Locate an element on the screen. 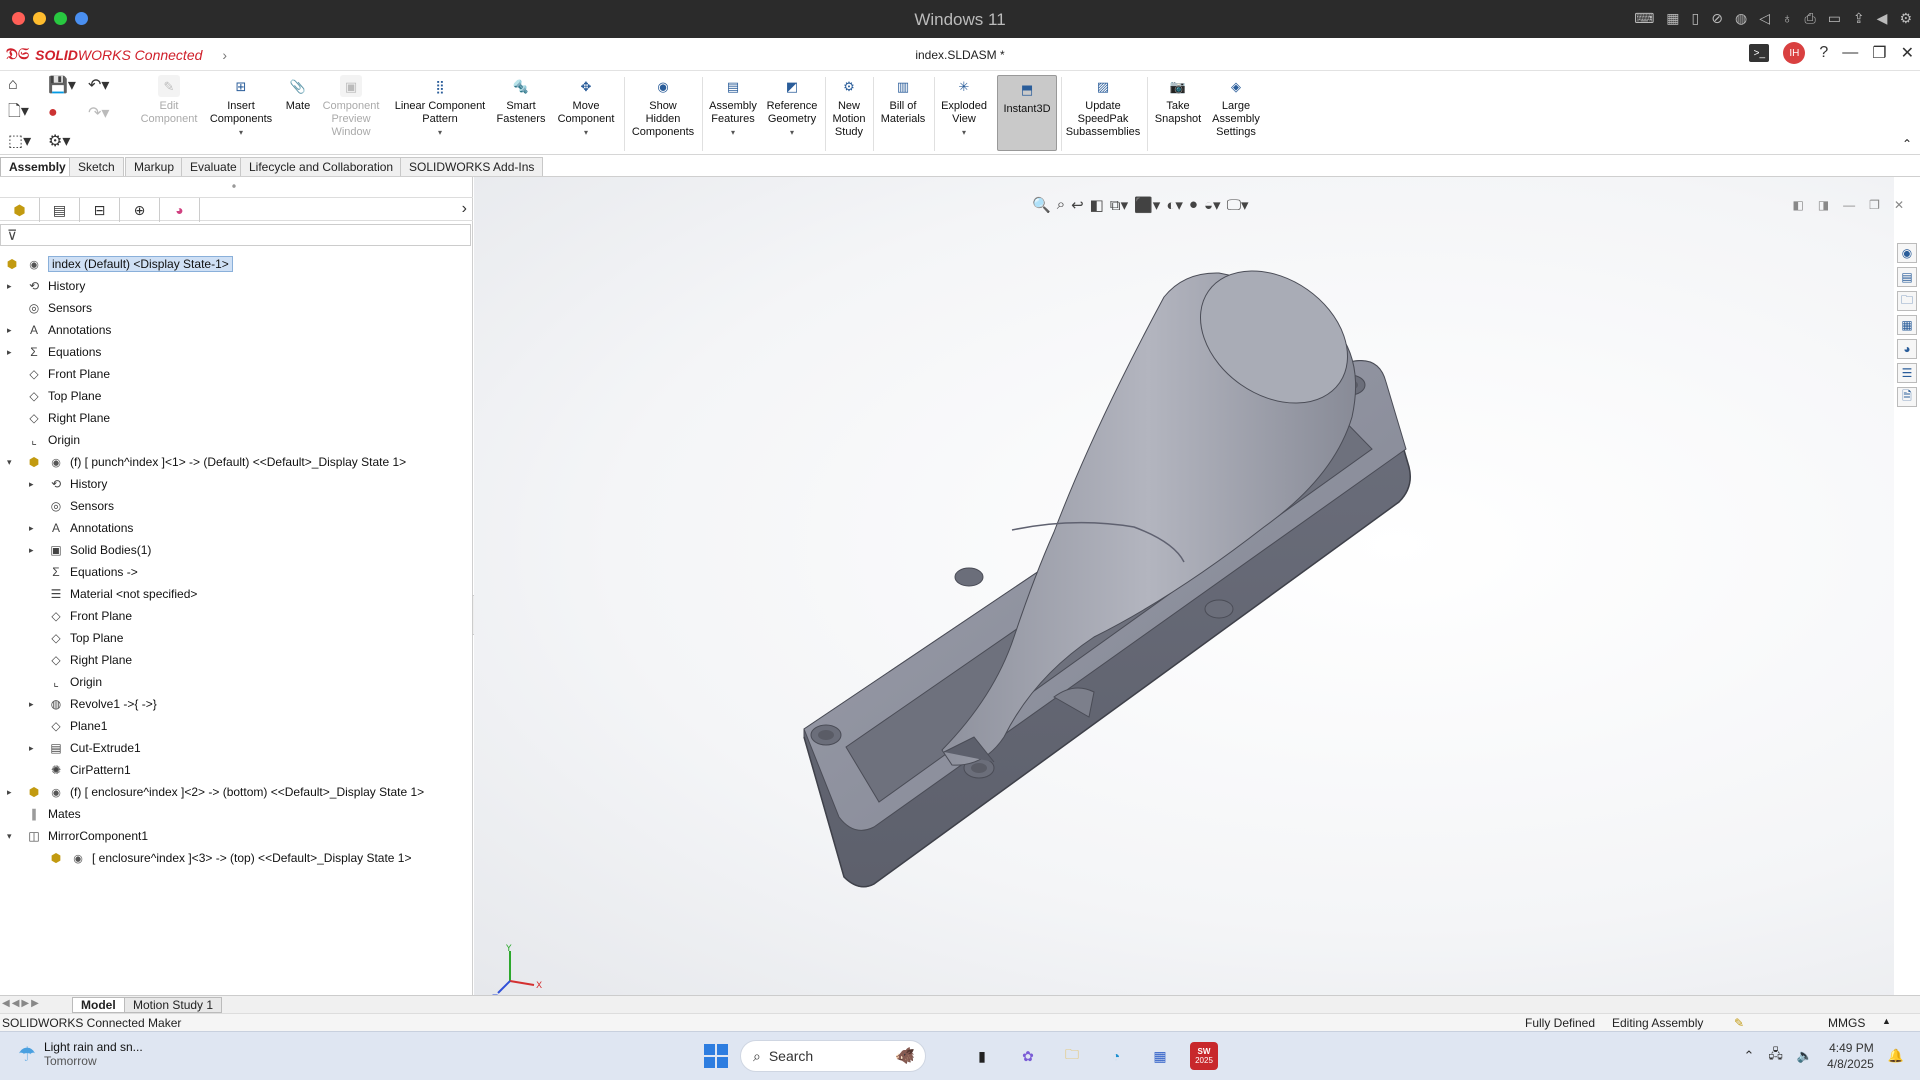  solidworks-resources-icon: ◉ is located at coordinates (1907, 253).